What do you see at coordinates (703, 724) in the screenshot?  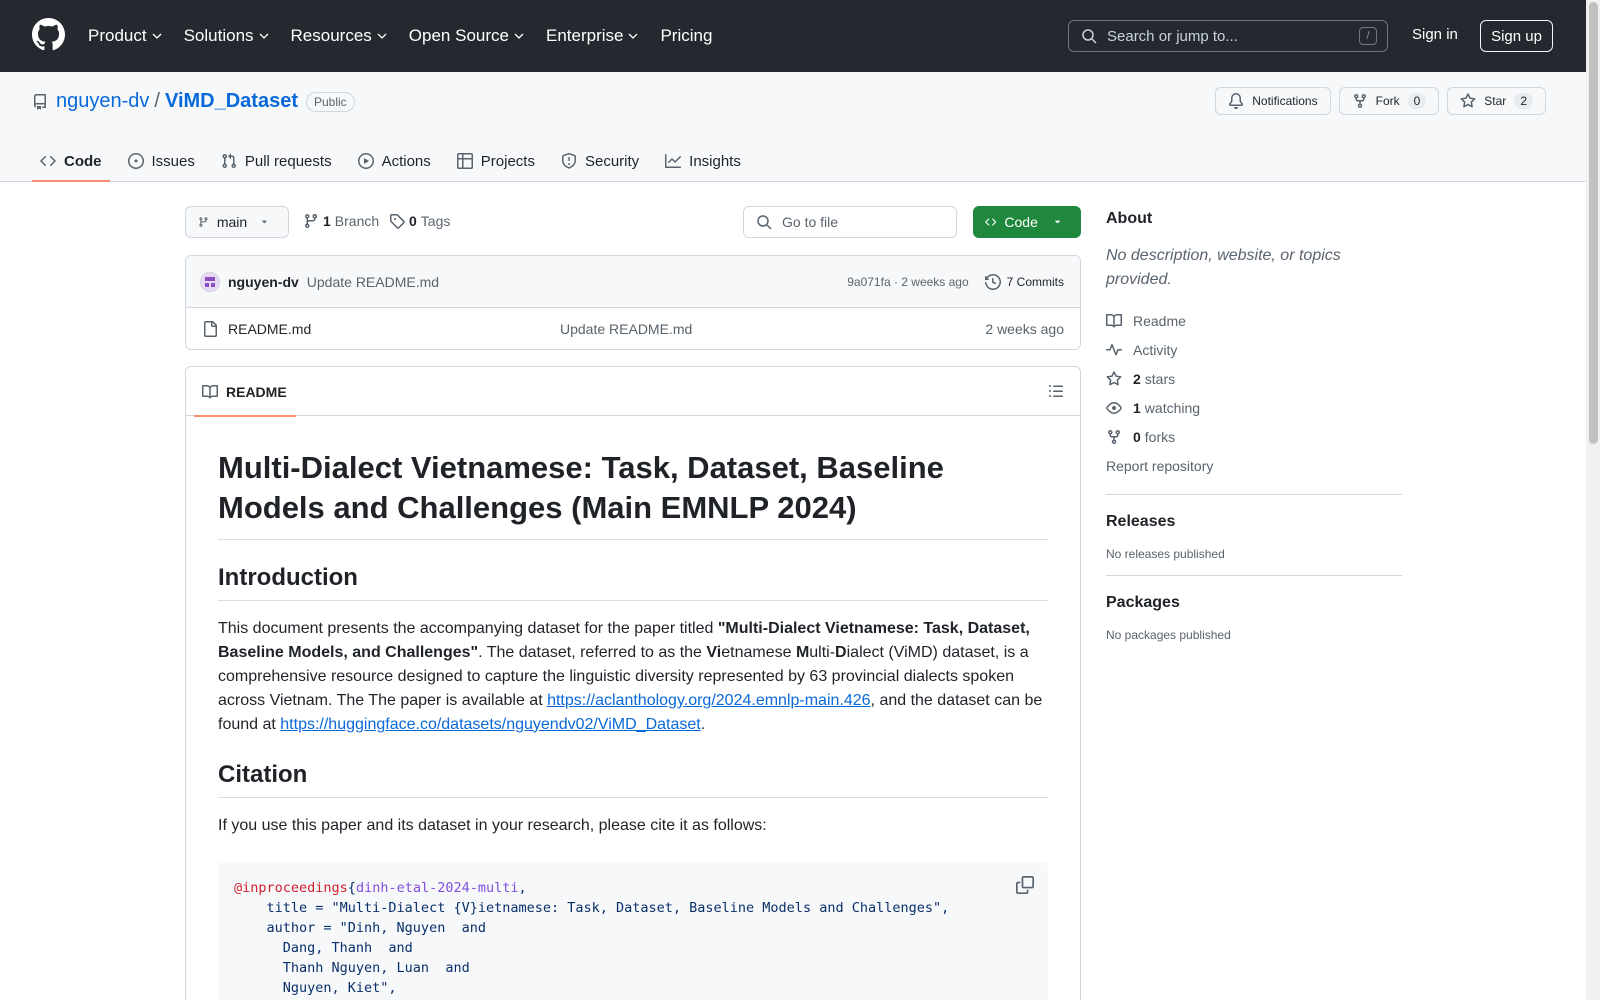 I see `intro-end: .` at bounding box center [703, 724].